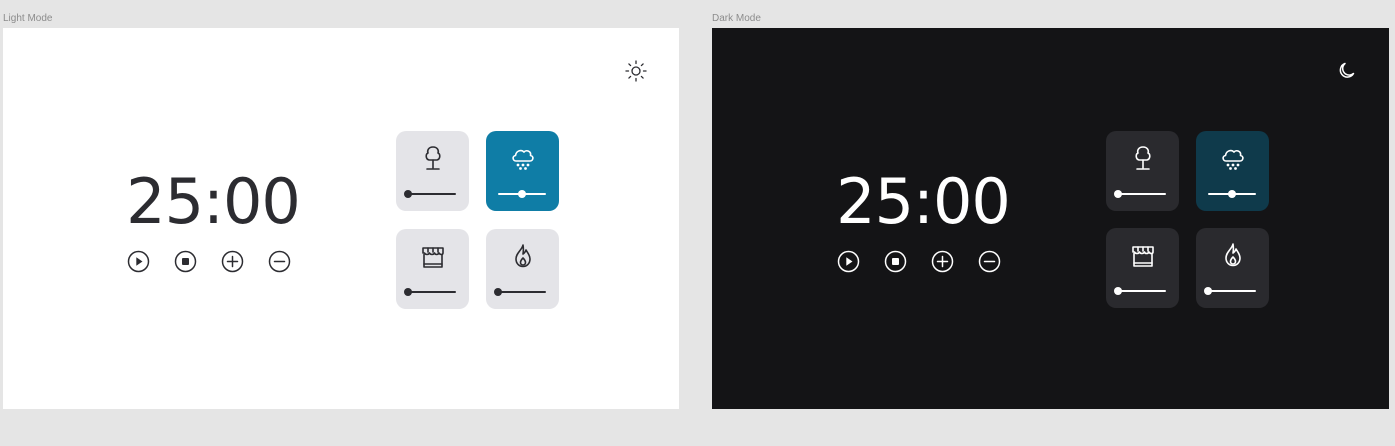 The height and width of the screenshot is (446, 1395). What do you see at coordinates (736, 18) in the screenshot?
I see `dark-mode-label: Dark Mode` at bounding box center [736, 18].